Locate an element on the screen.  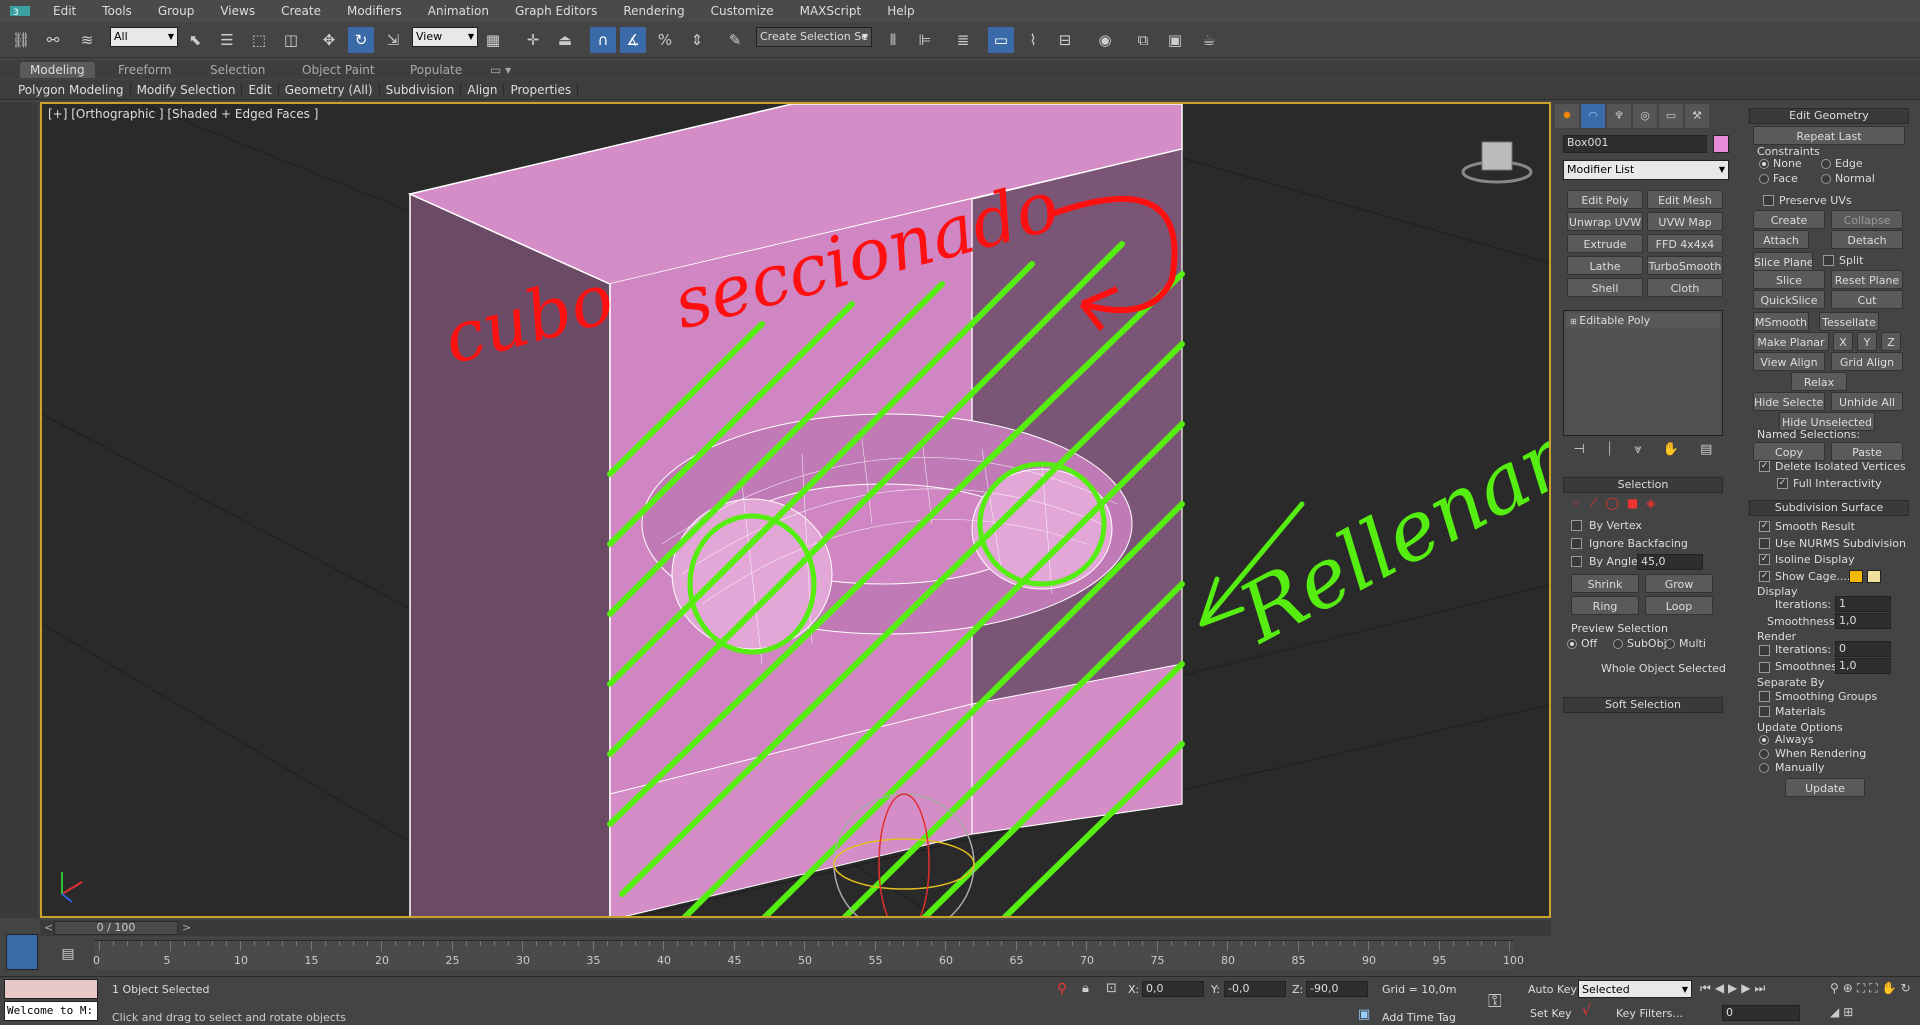
go-to-start-icon: ⏮ is located at coordinates (1705, 990).